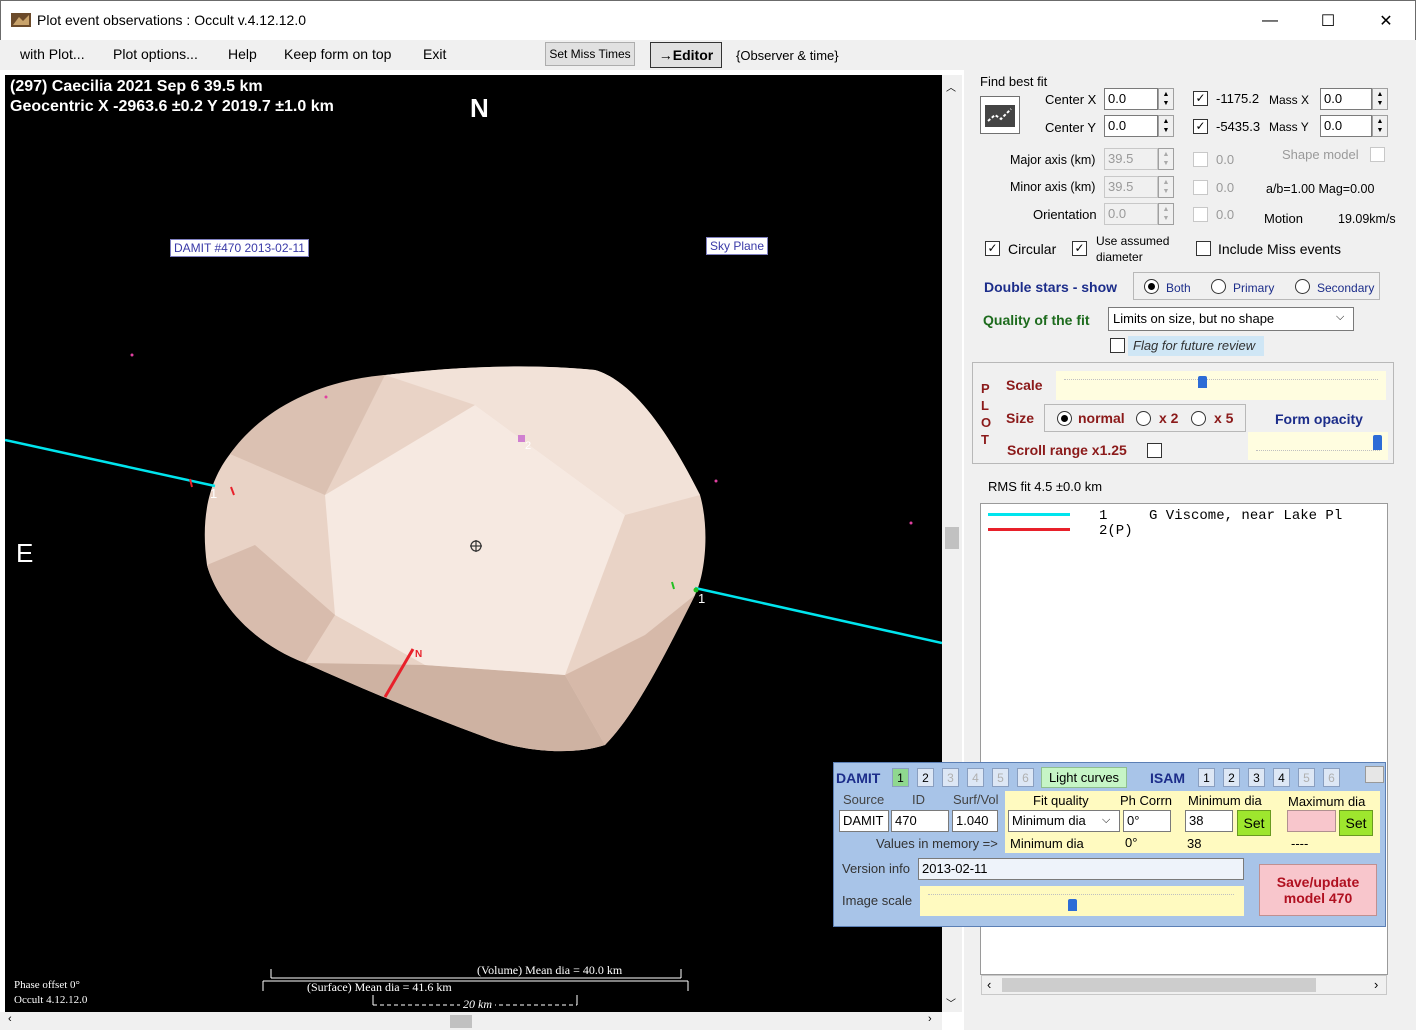 Image resolution: width=1416 pixels, height=1030 pixels. Describe the element at coordinates (1302, 286) in the screenshot. I see `secondary-radio` at that location.